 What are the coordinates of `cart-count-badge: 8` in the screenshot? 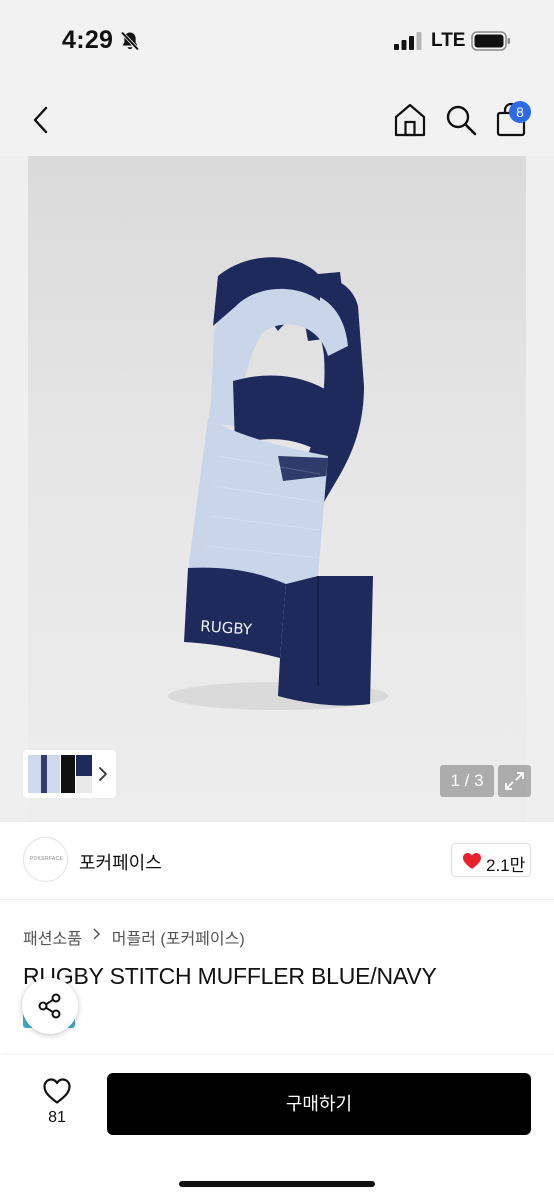 It's located at (520, 112).